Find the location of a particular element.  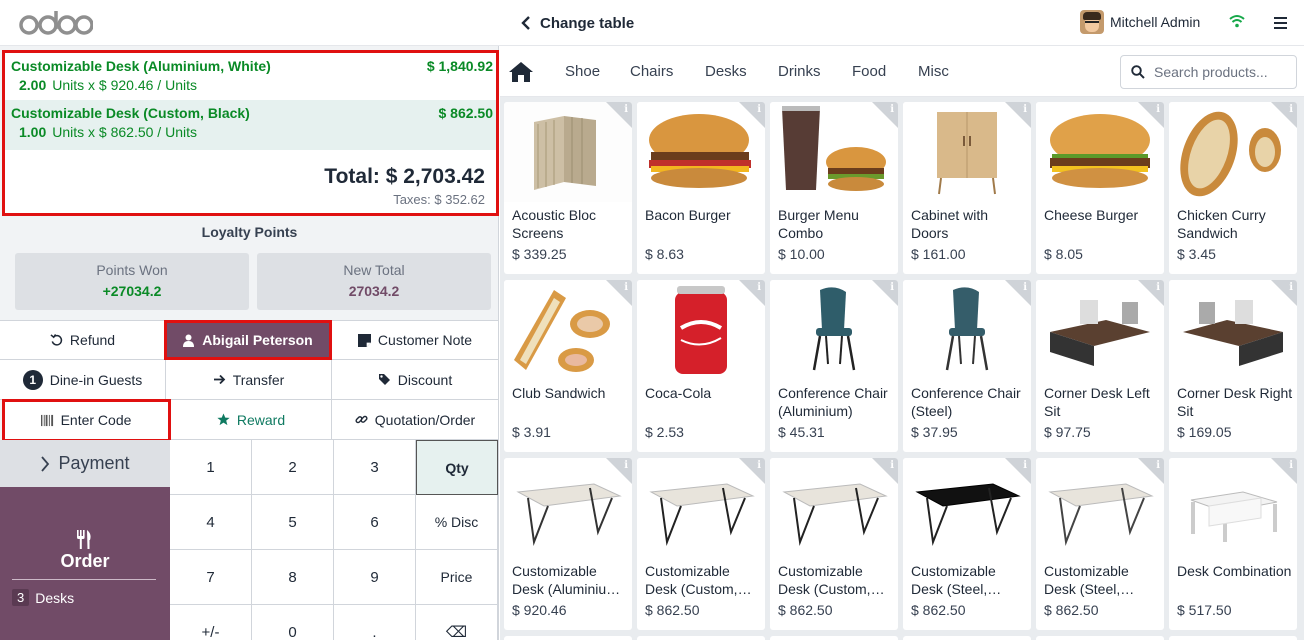

key-9: 9 is located at coordinates (375, 577).